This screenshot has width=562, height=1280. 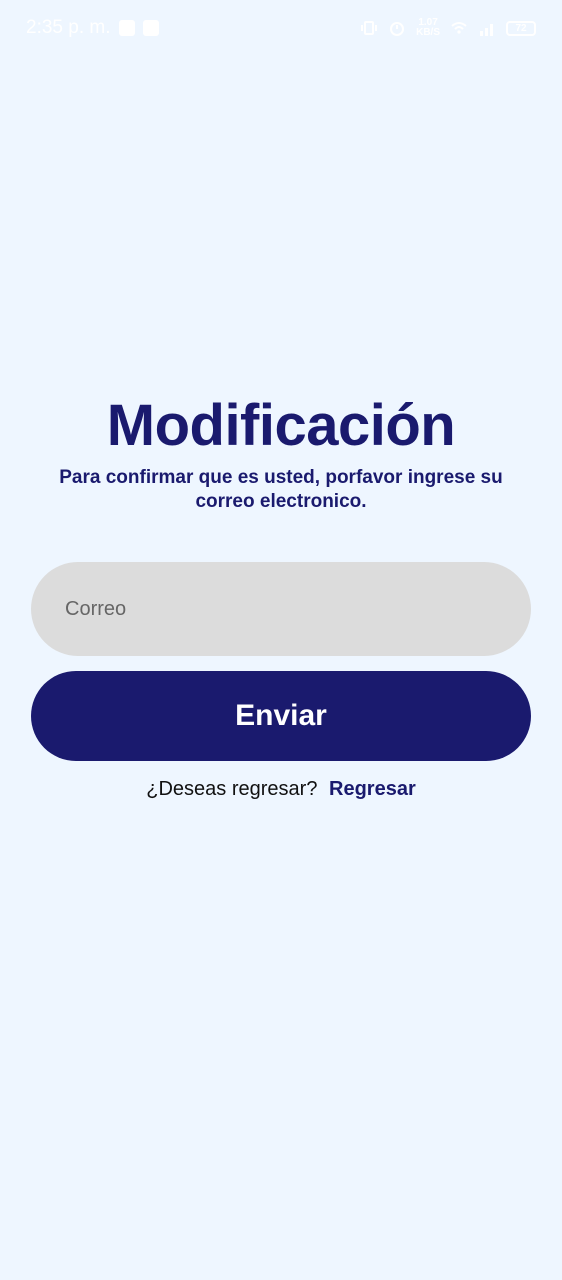 I want to click on status-left: 2:35 p. m., so click(x=92, y=28).